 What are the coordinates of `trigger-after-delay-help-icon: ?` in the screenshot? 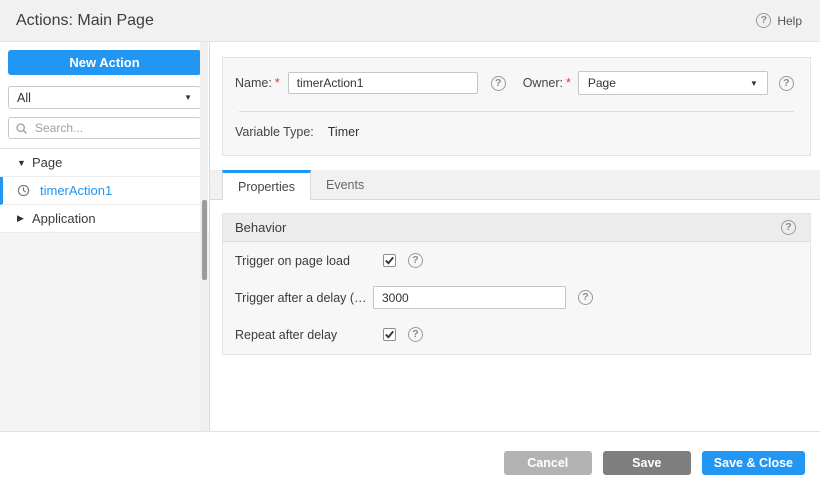 It's located at (585, 297).